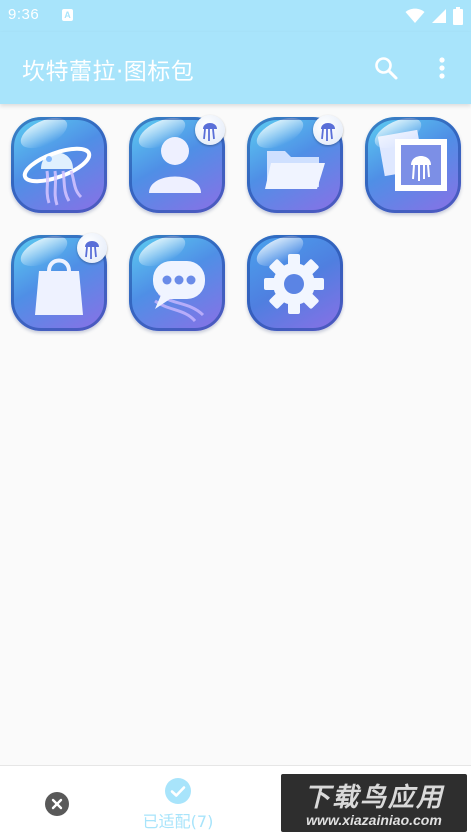  I want to click on messages-icon, so click(177, 283).